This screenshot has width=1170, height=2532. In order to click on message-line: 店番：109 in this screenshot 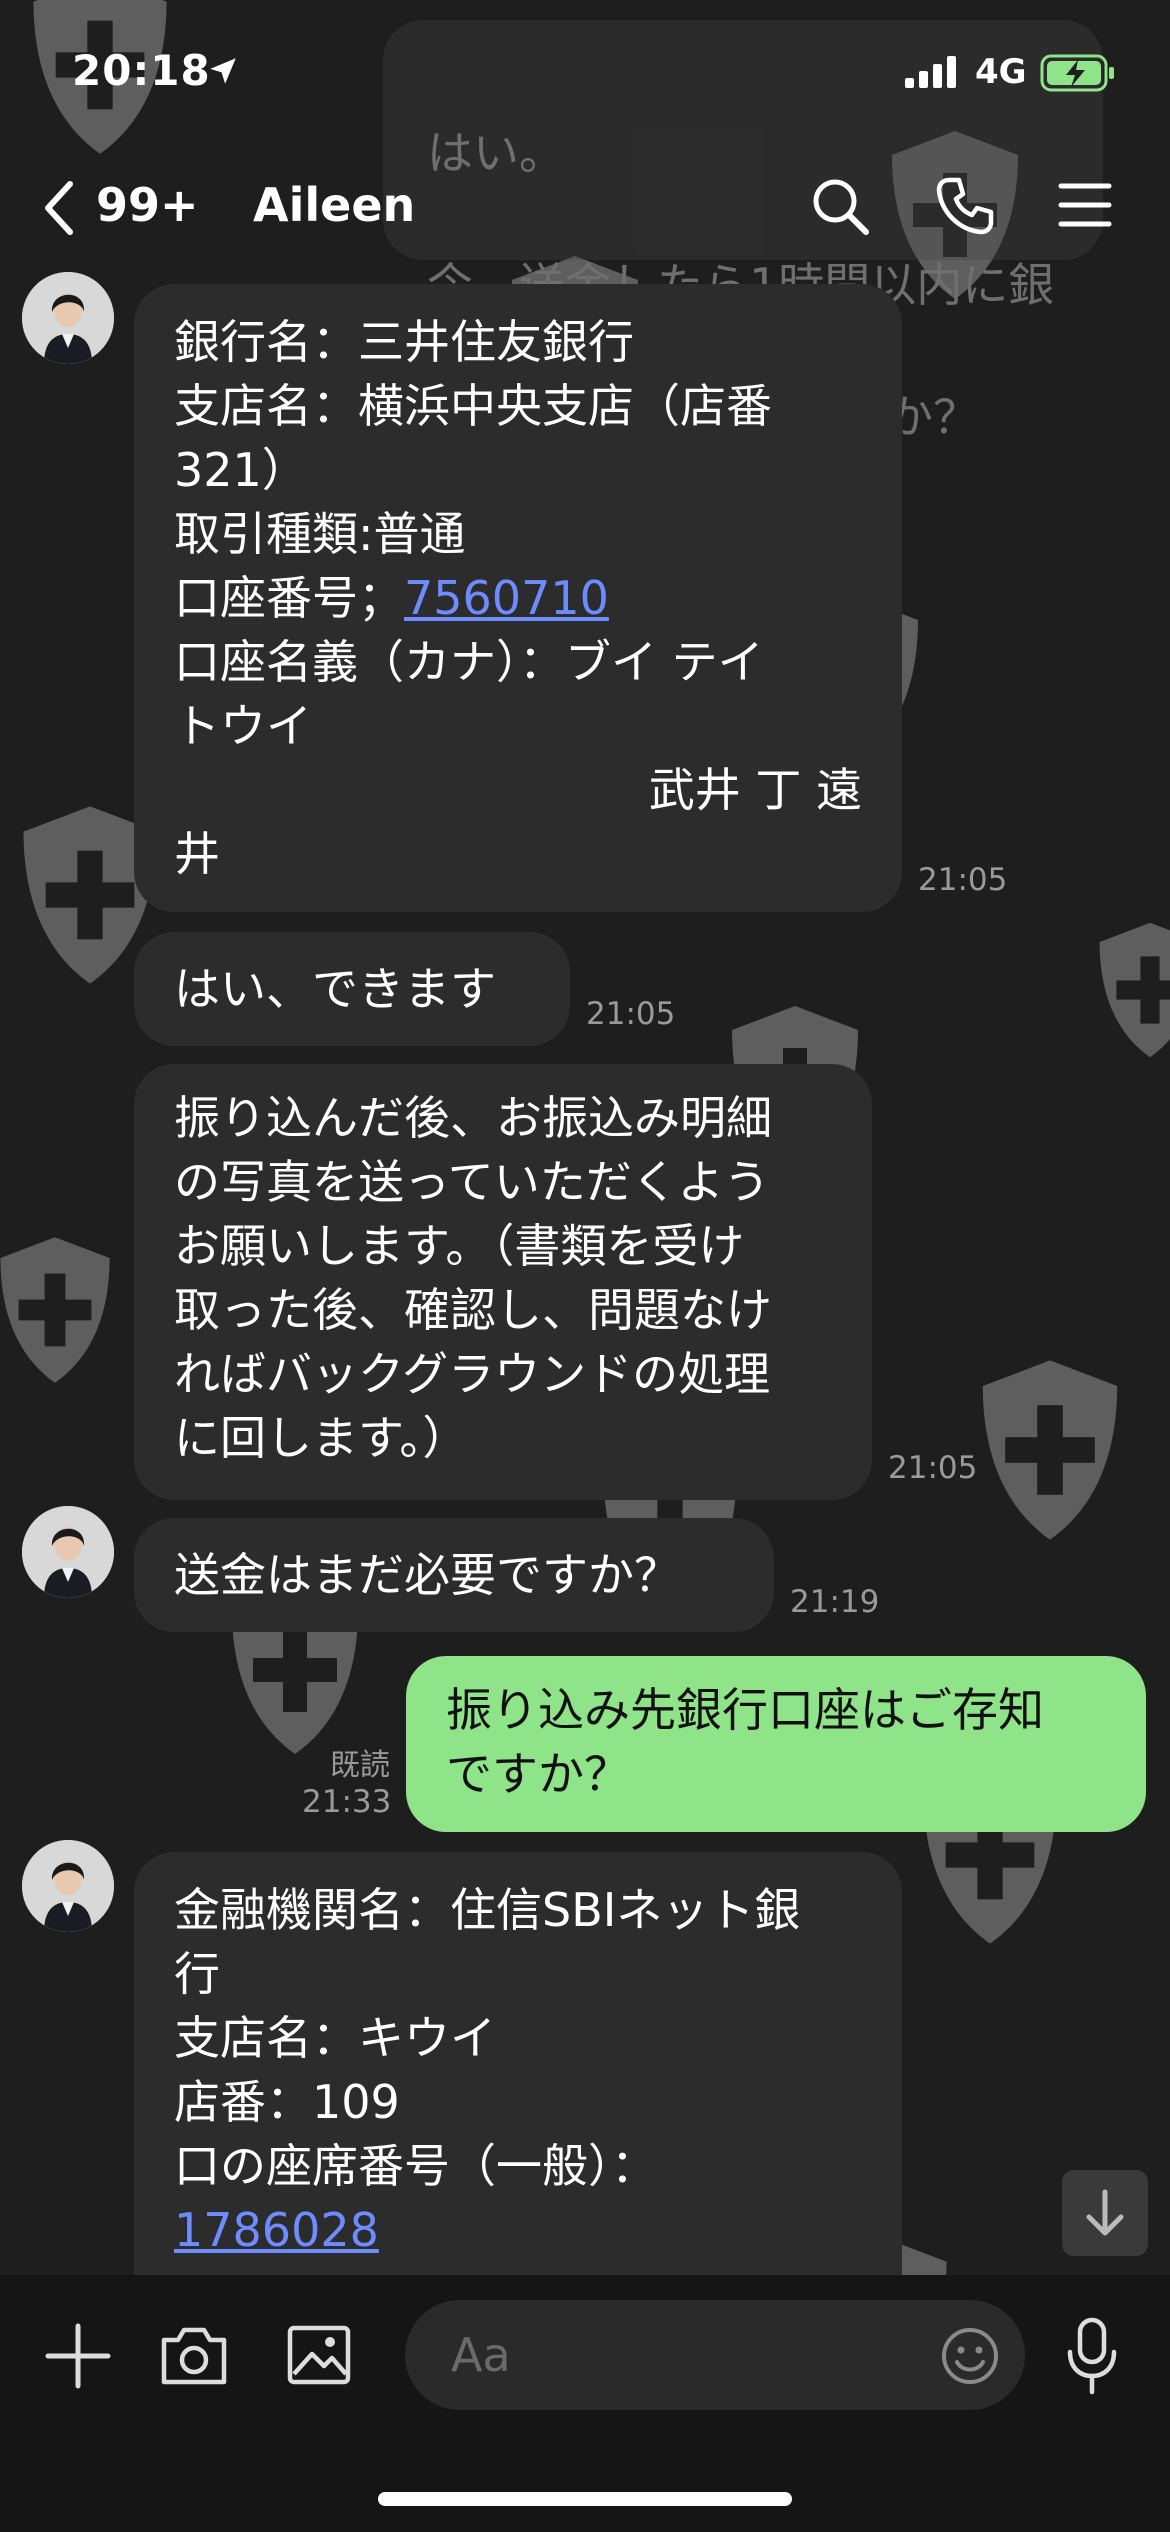, I will do `click(287, 2102)`.